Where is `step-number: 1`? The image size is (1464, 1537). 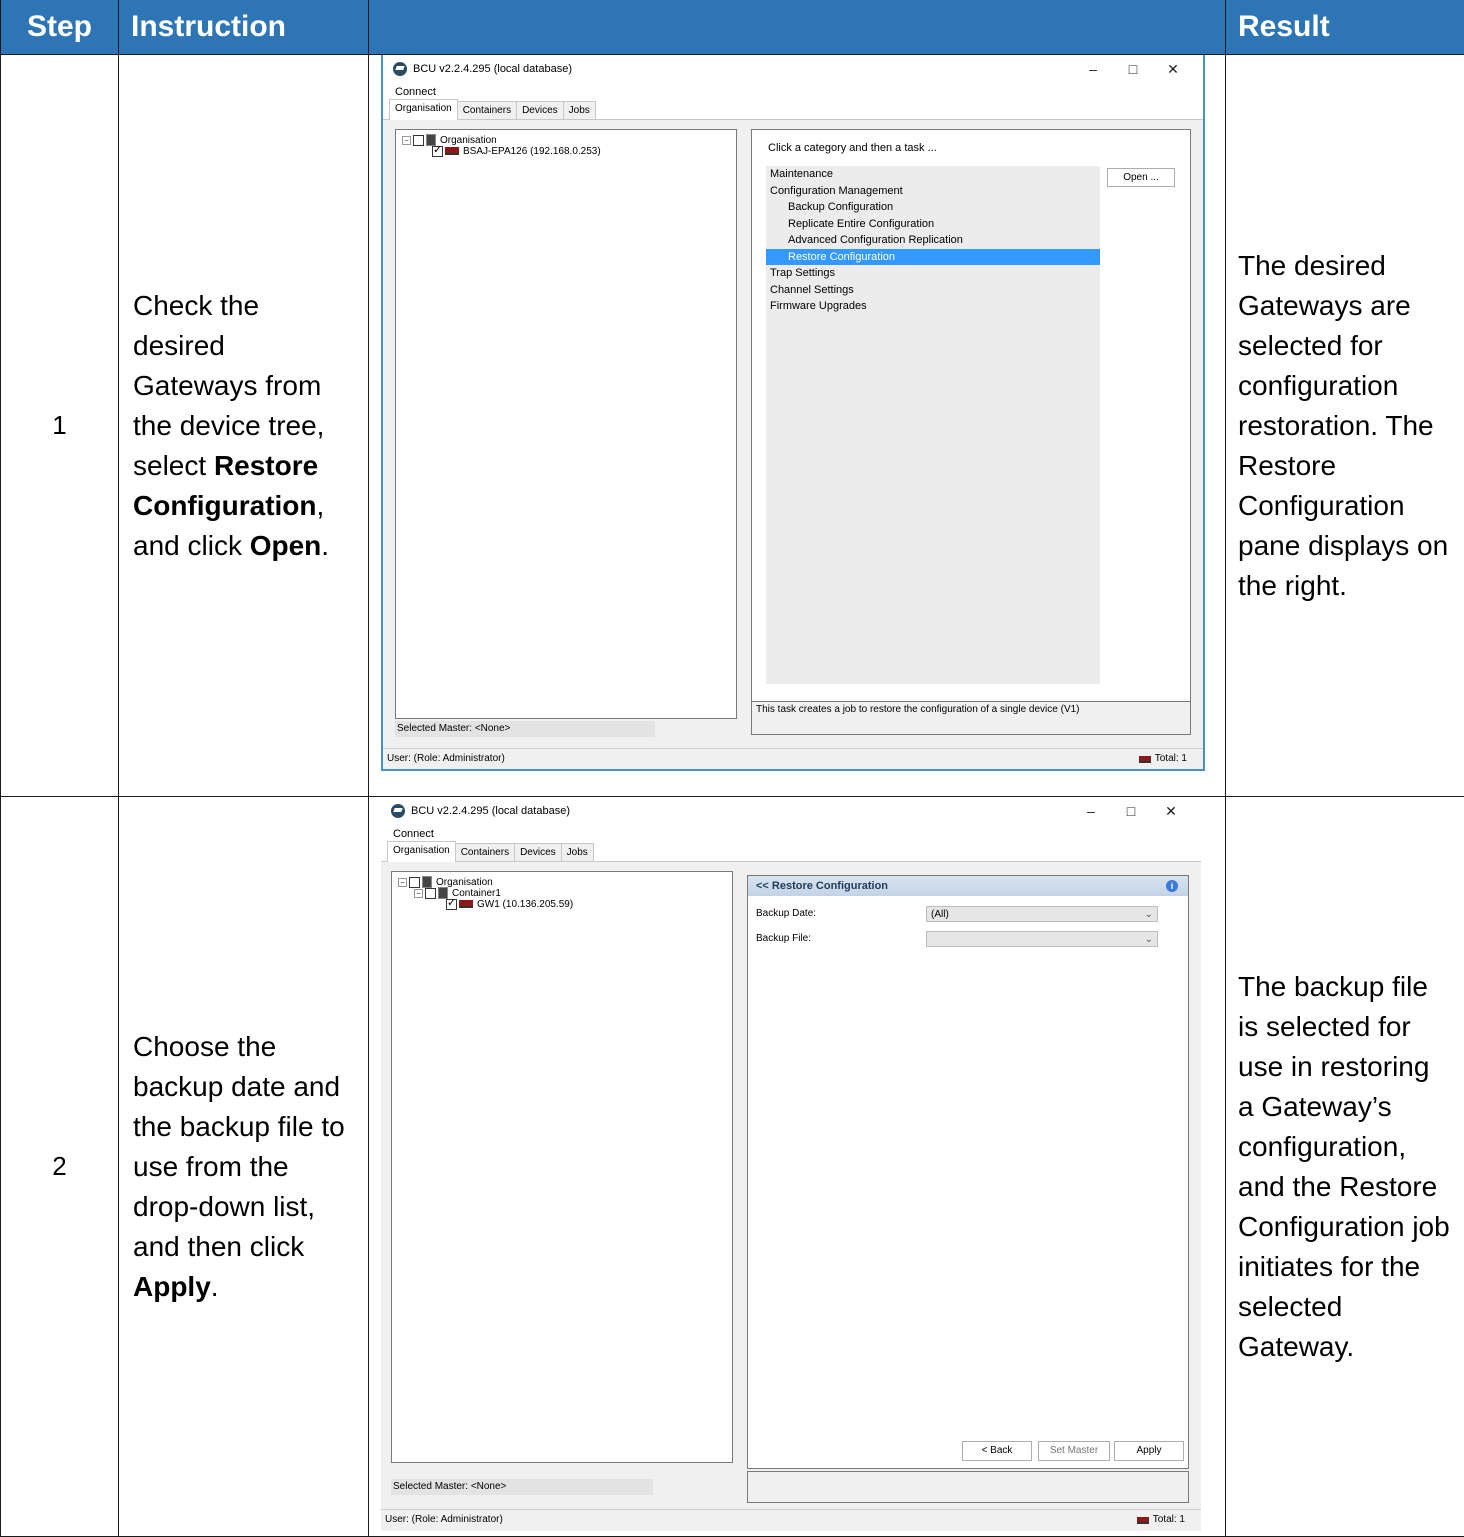 step-number: 1 is located at coordinates (60, 426).